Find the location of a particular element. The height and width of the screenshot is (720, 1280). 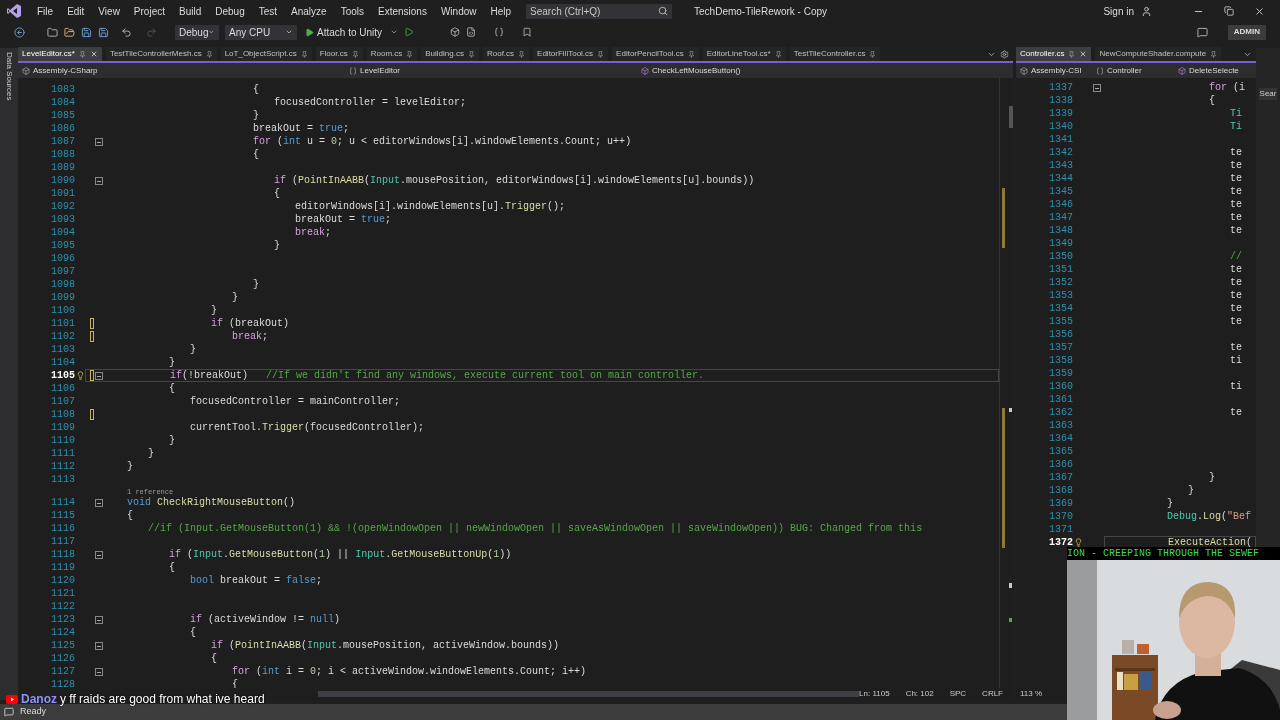

file-tab: LoT_ObjectScript.cs is located at coordinates (266, 54).